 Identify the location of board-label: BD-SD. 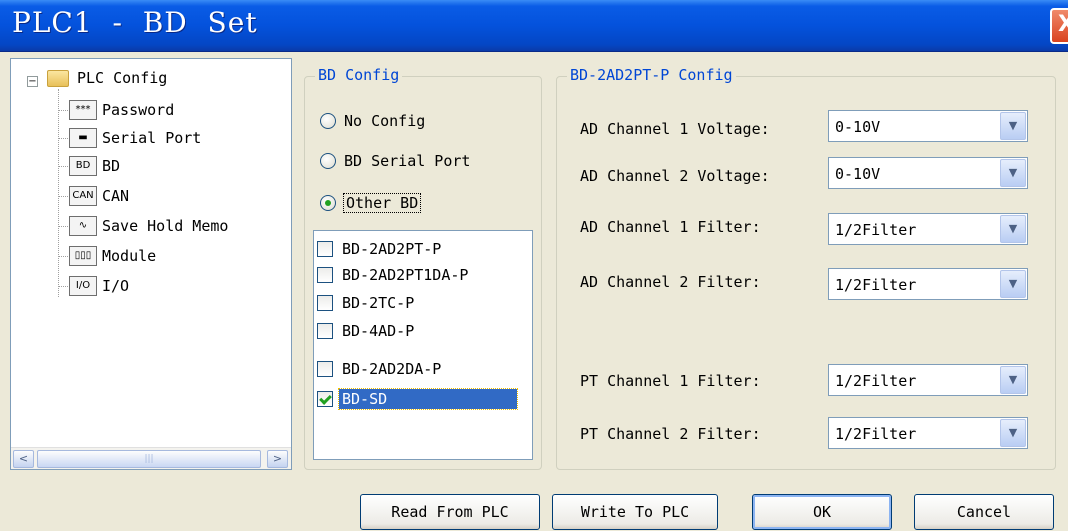
(428, 399).